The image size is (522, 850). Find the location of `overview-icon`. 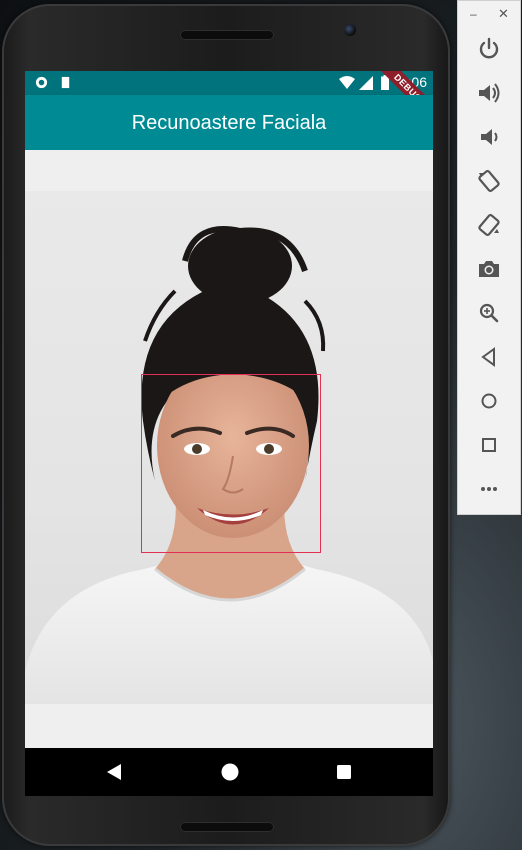

overview-icon is located at coordinates (489, 445).